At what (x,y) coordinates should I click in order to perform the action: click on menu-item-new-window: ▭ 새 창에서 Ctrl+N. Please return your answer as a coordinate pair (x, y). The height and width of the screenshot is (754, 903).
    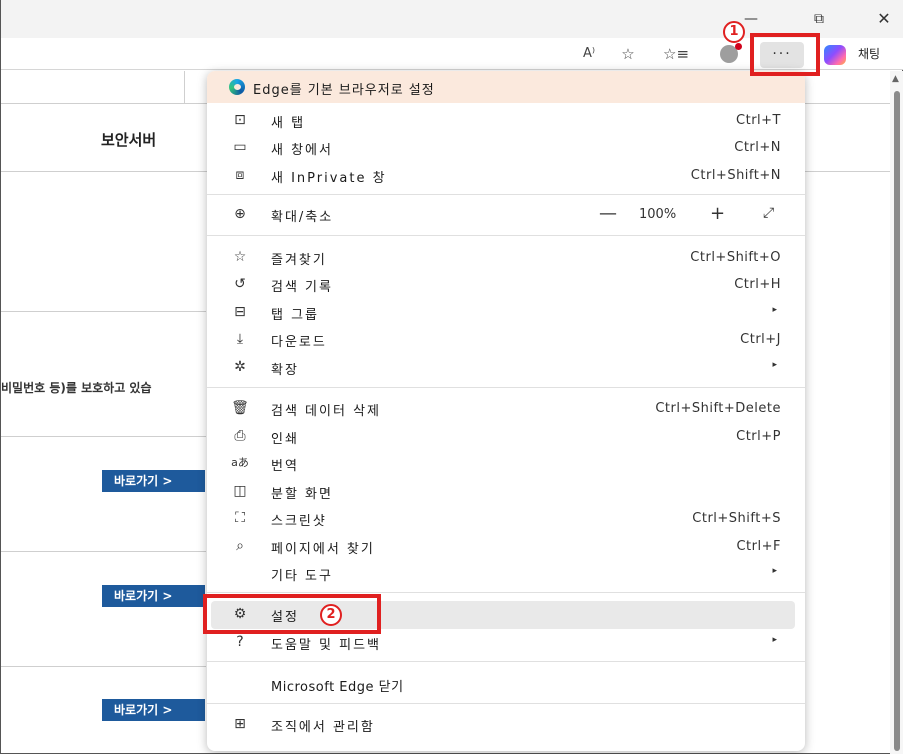
    Looking at the image, I should click on (506, 148).